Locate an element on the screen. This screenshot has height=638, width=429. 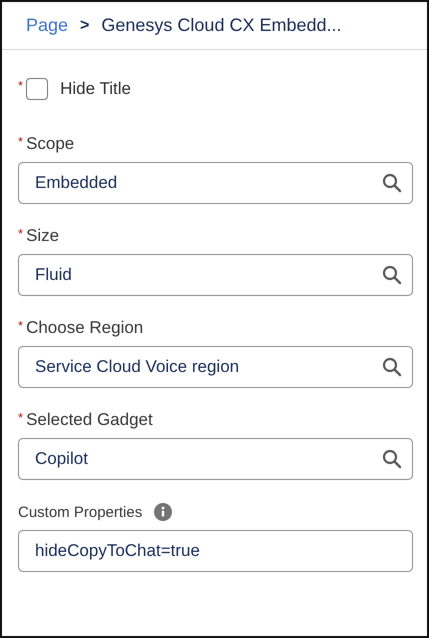
breadcrumb-link: Page is located at coordinates (47, 25).